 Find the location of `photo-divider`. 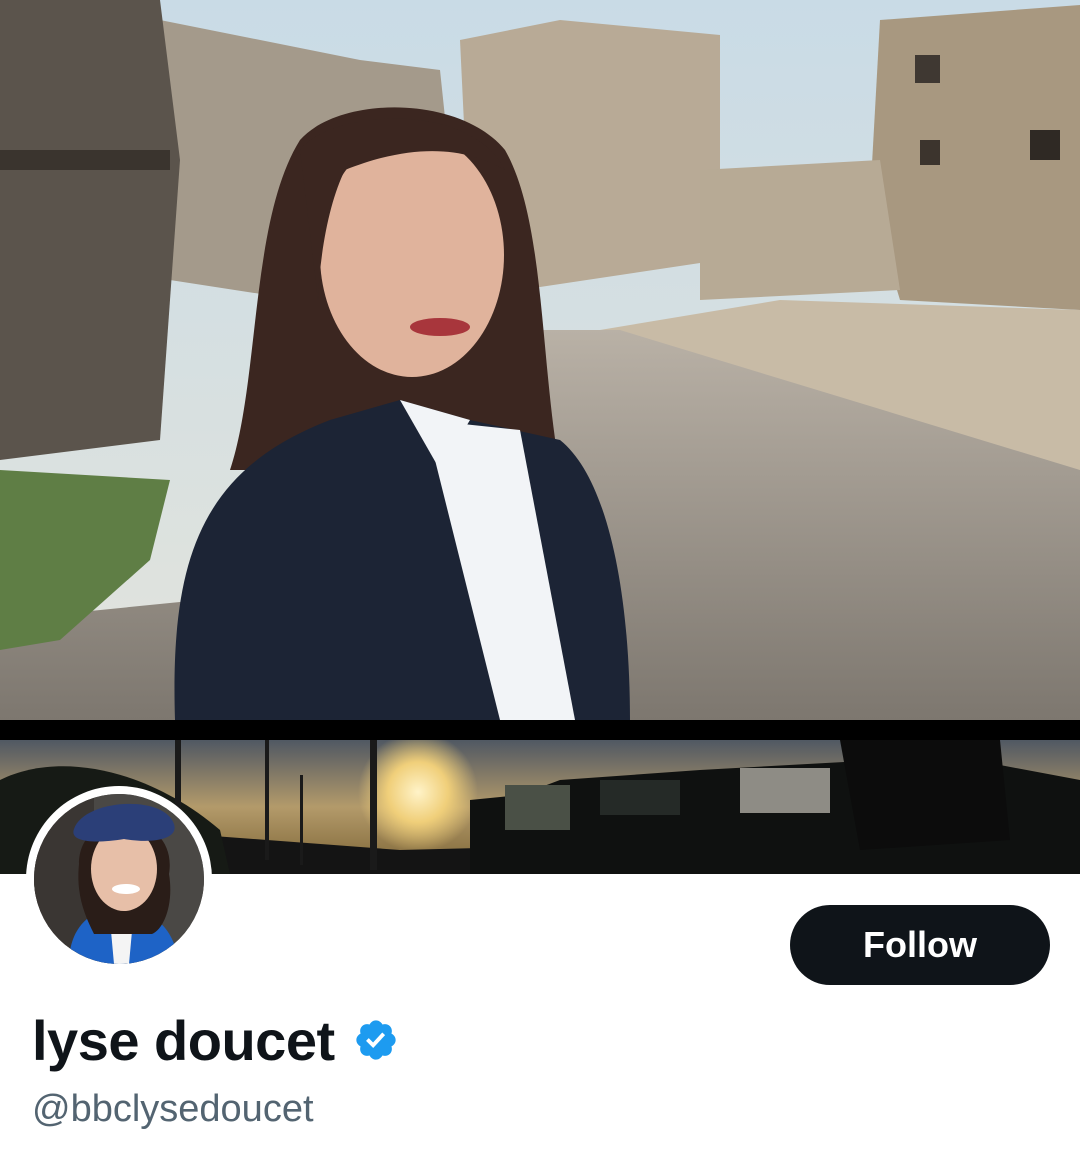

photo-divider is located at coordinates (540, 730).